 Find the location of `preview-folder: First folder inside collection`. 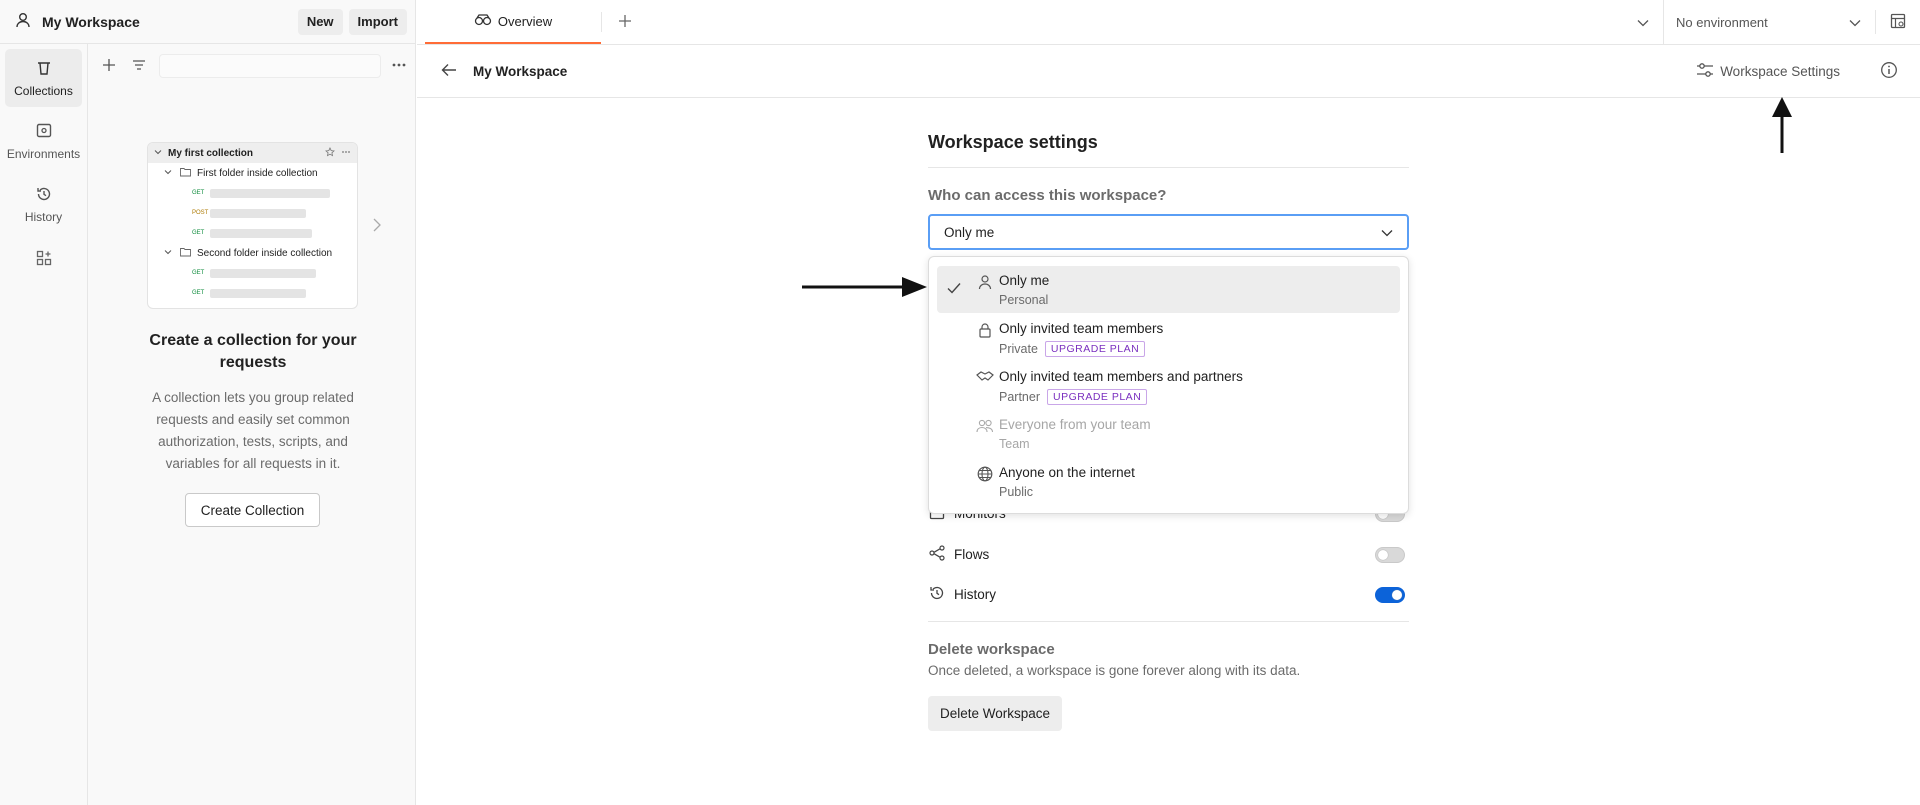

preview-folder: First folder inside collection is located at coordinates (252, 173).